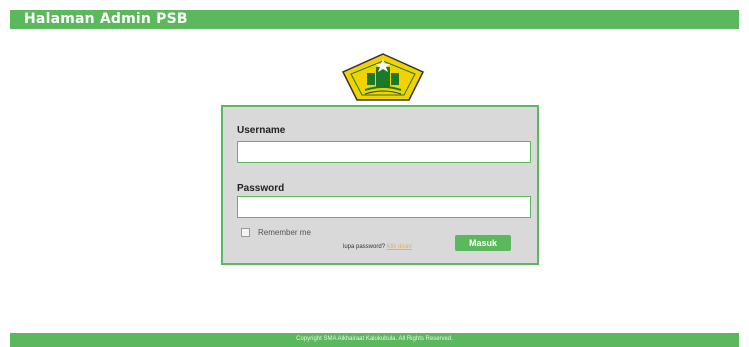 Image resolution: width=749 pixels, height=347 pixels. Describe the element at coordinates (106, 19) in the screenshot. I see `page-title: Halaman Admin PSB` at that location.